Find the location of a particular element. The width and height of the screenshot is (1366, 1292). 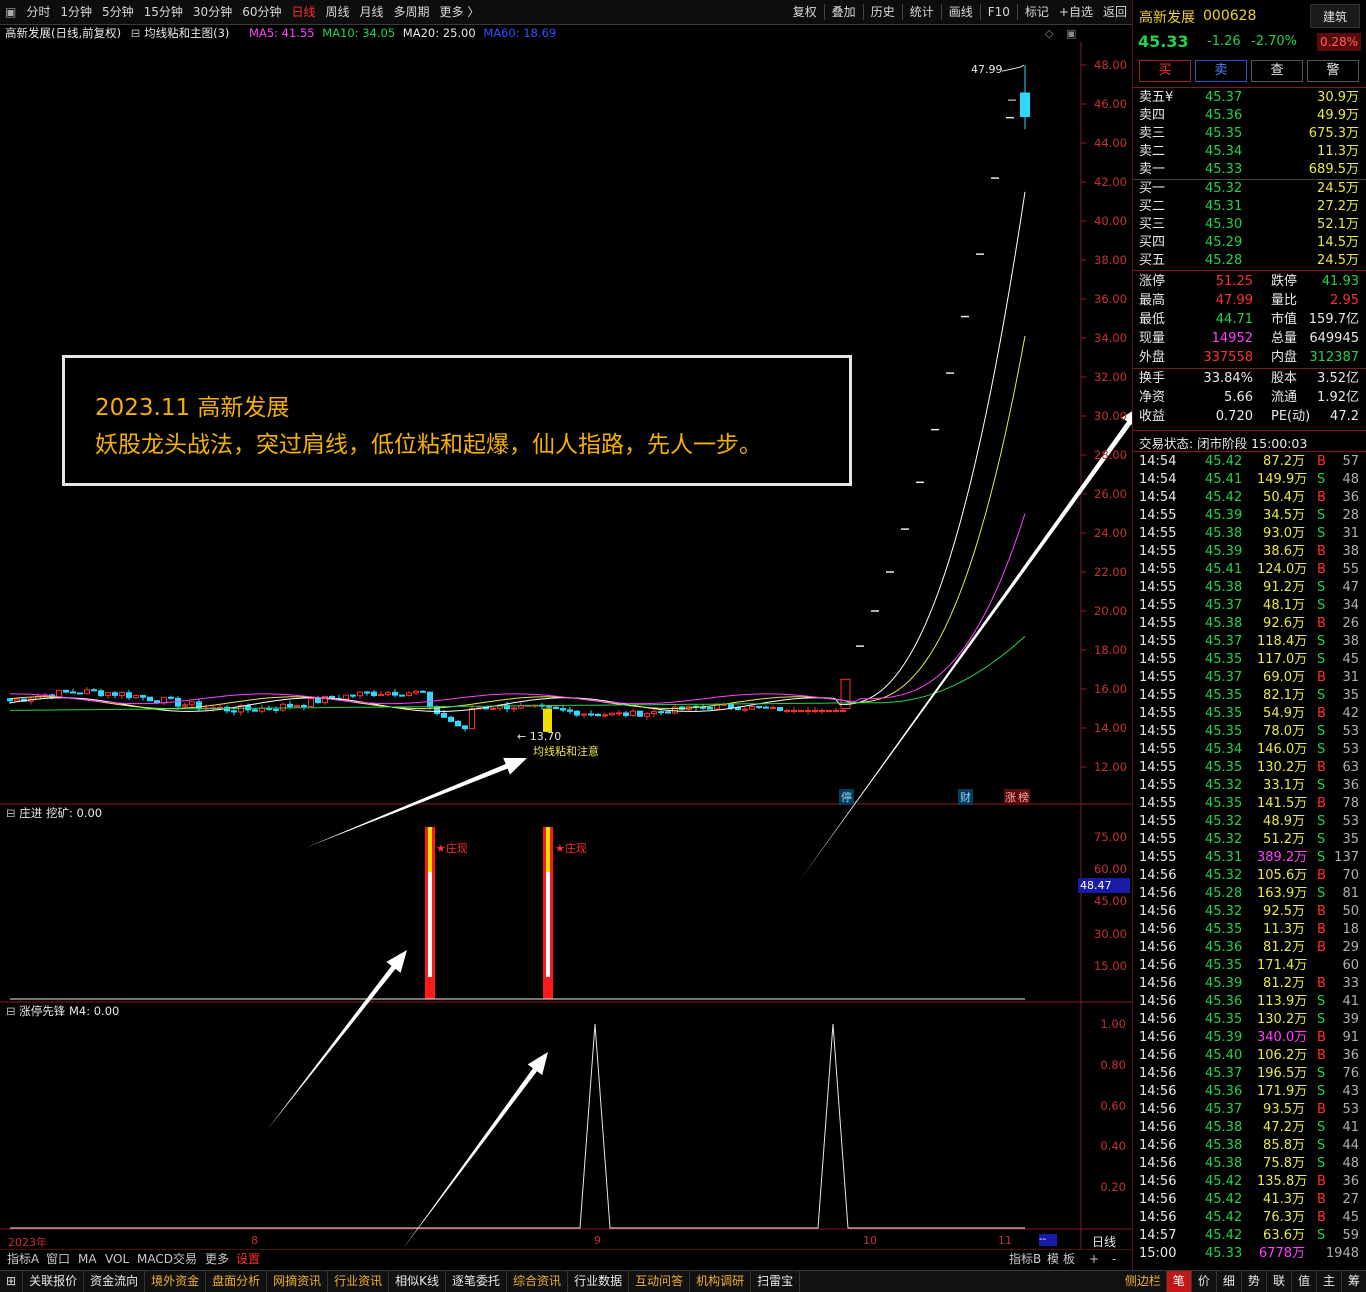

ma-tab: MA is located at coordinates (87, 1259).